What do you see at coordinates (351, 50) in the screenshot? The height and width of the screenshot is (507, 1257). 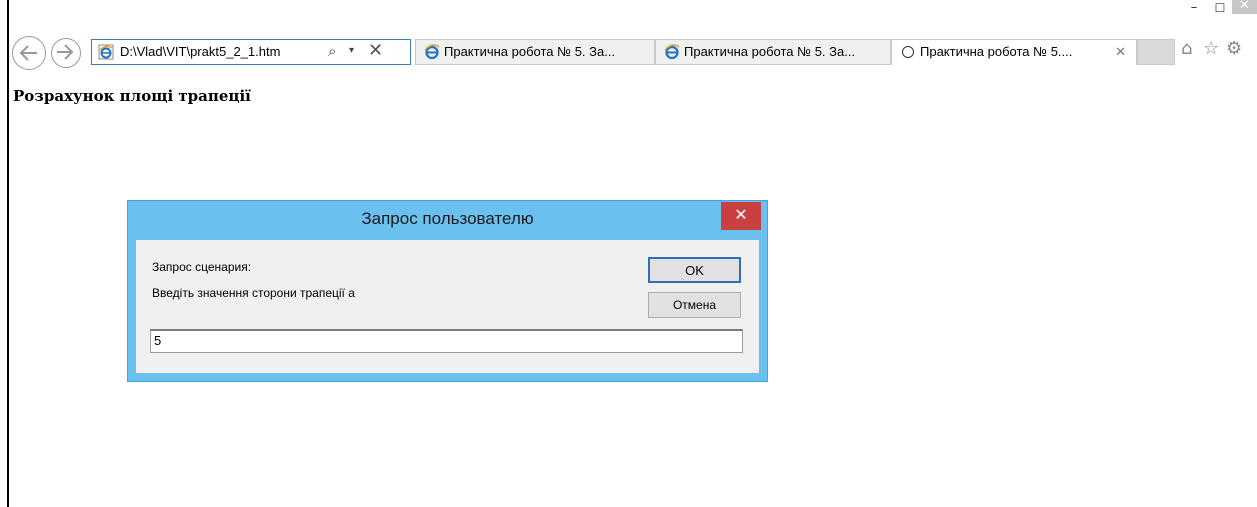 I see `chevron-down-icon: ▾` at bounding box center [351, 50].